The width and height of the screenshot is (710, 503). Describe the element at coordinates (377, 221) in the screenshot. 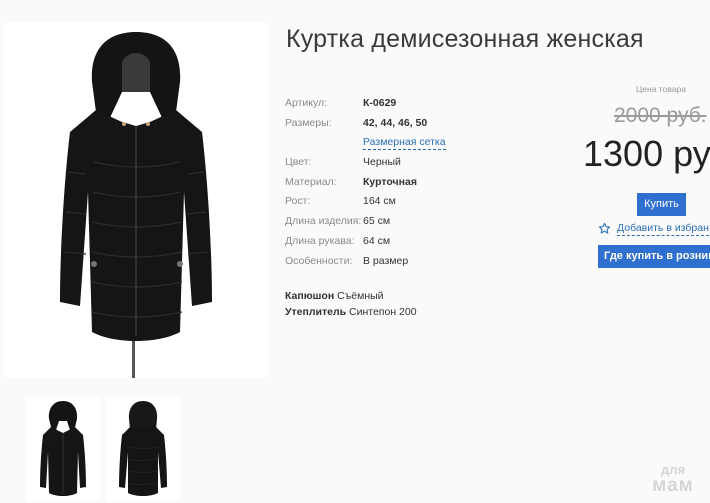

I see `spec-value: 65 см` at that location.